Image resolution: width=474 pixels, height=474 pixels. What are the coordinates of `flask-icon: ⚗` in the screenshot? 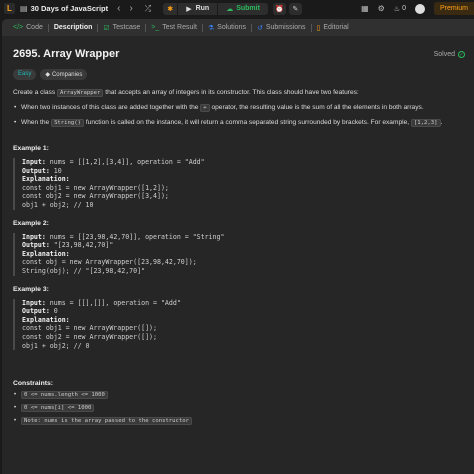 It's located at (211, 28).